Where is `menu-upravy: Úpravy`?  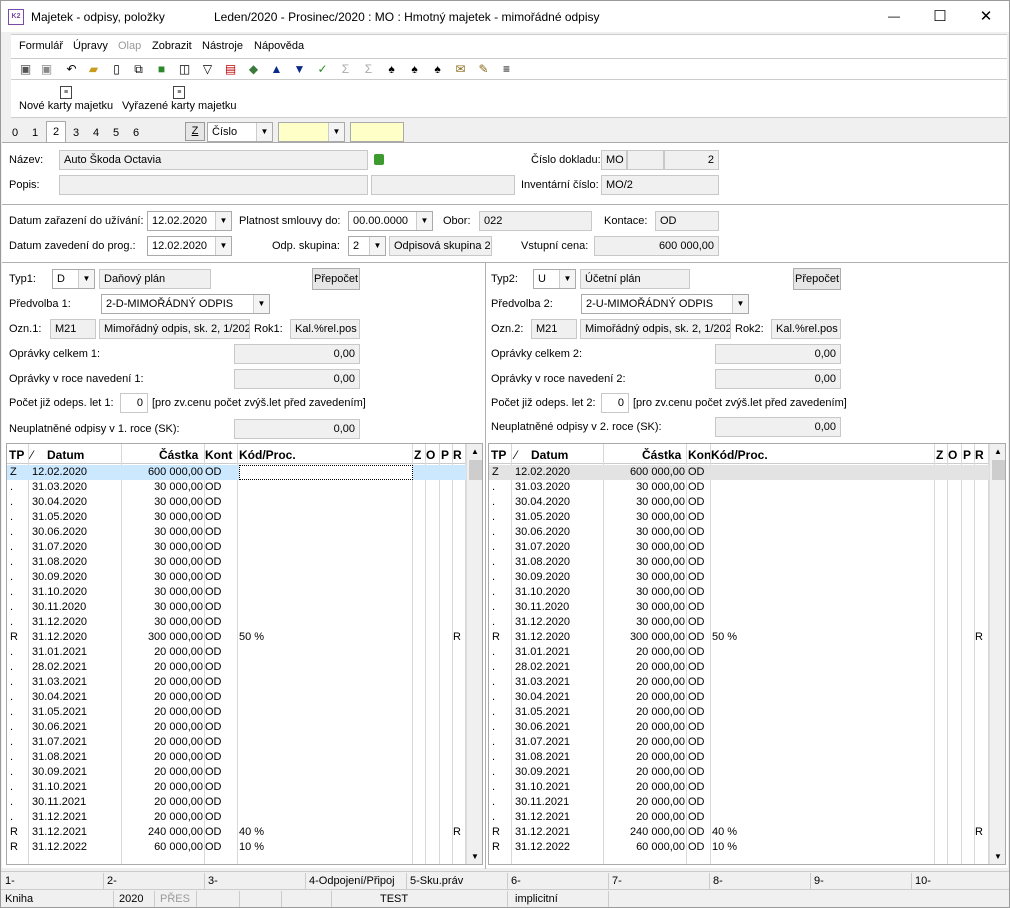 menu-upravy: Úpravy is located at coordinates (90, 46).